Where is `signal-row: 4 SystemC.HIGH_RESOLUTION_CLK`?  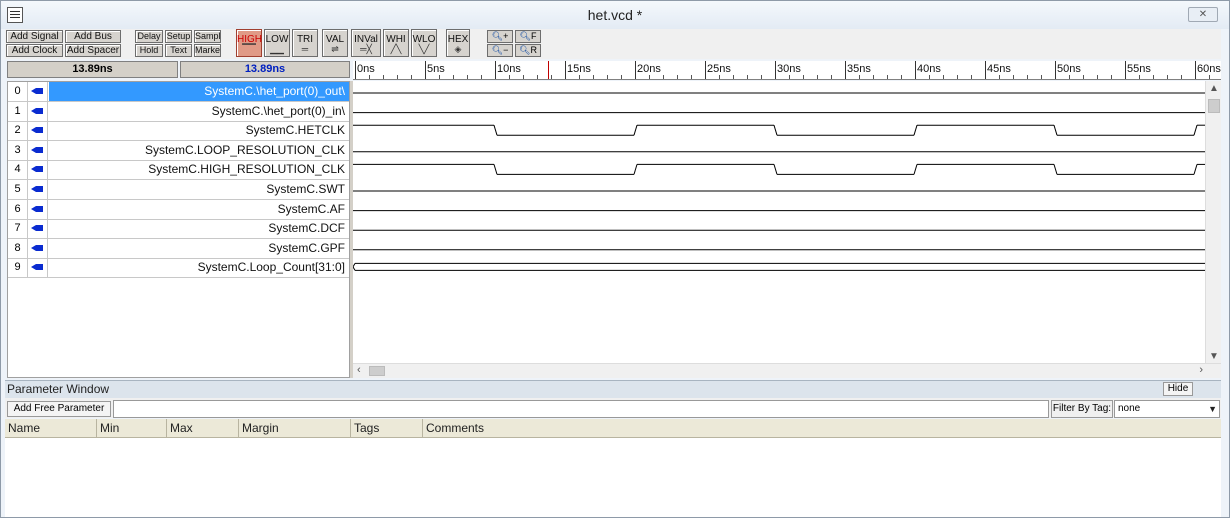 signal-row: 4 SystemC.HIGH_RESOLUTION_CLK is located at coordinates (178, 170).